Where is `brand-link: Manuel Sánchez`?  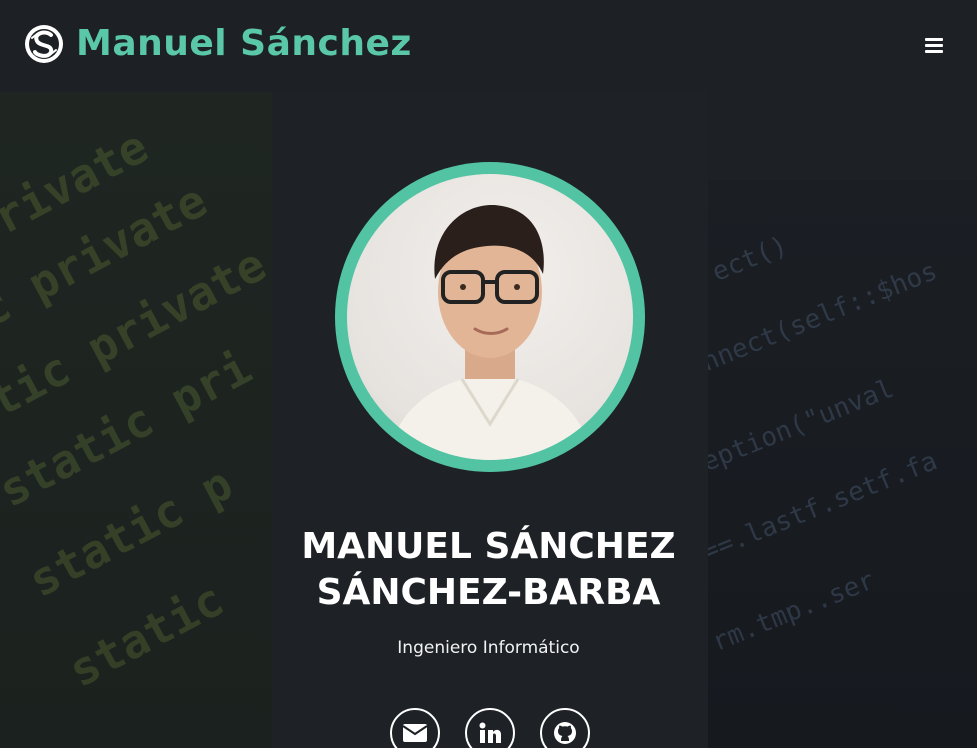 brand-link: Manuel Sánchez is located at coordinates (218, 44).